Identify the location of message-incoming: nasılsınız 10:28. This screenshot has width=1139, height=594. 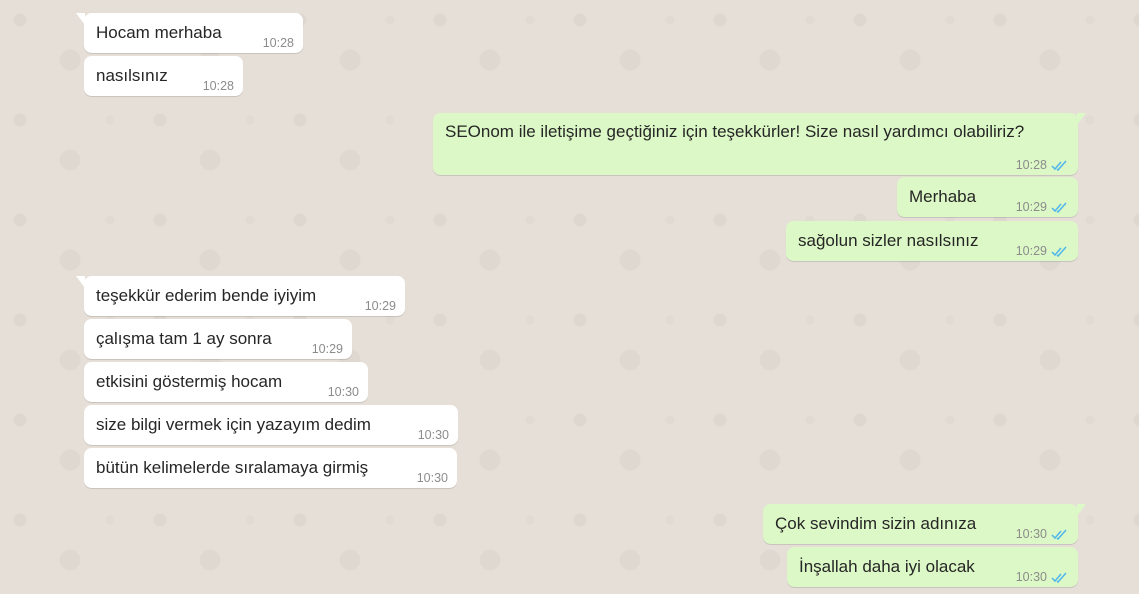
(163, 76).